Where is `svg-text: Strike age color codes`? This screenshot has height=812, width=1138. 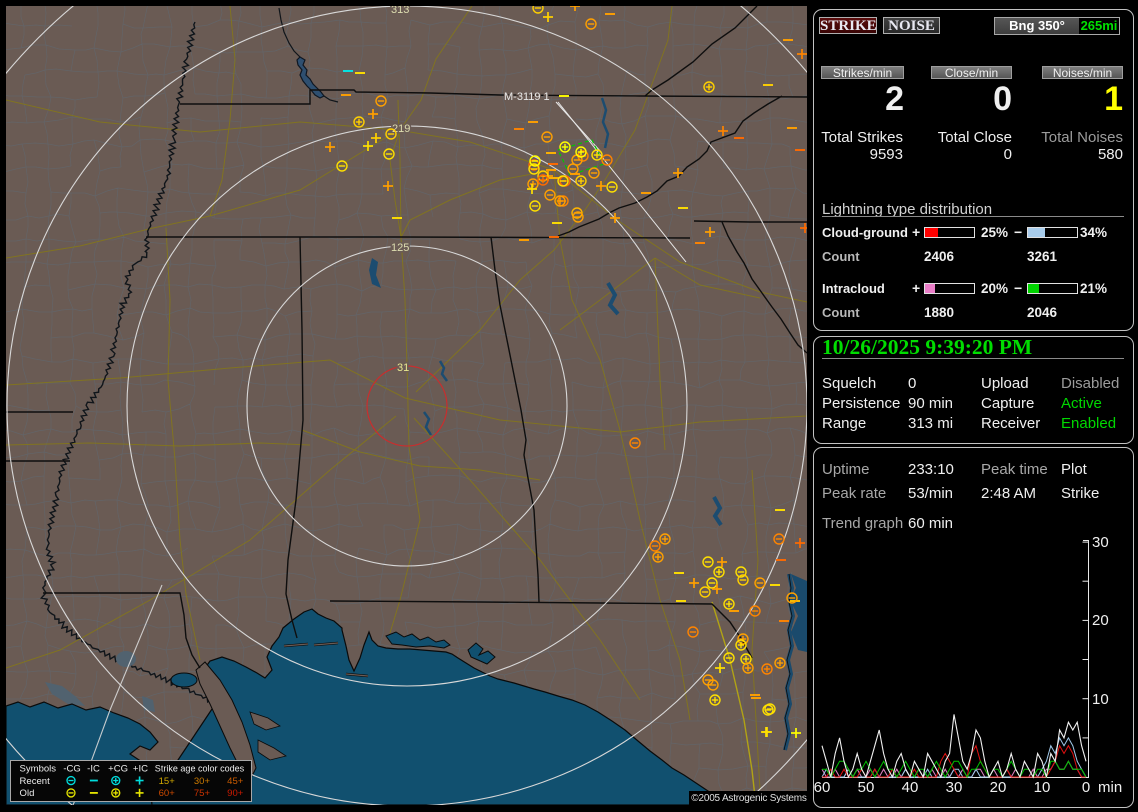
svg-text: Strike age color codes is located at coordinates (200, 768).